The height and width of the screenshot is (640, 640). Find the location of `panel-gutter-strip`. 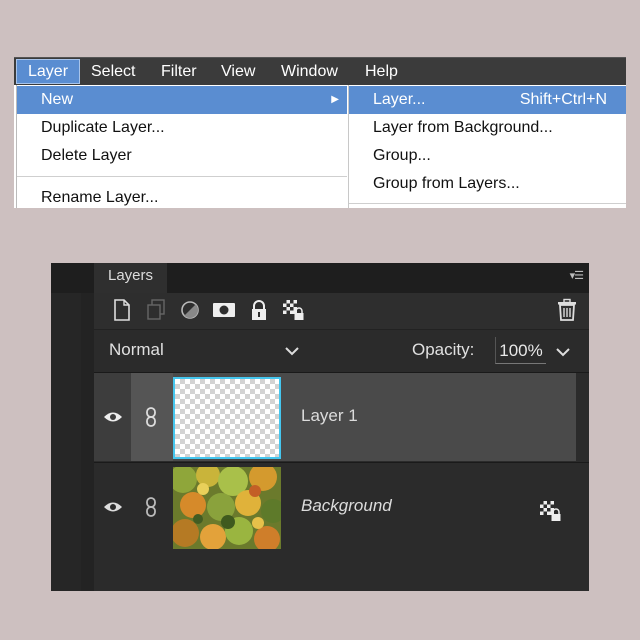

panel-gutter-strip is located at coordinates (87, 442).